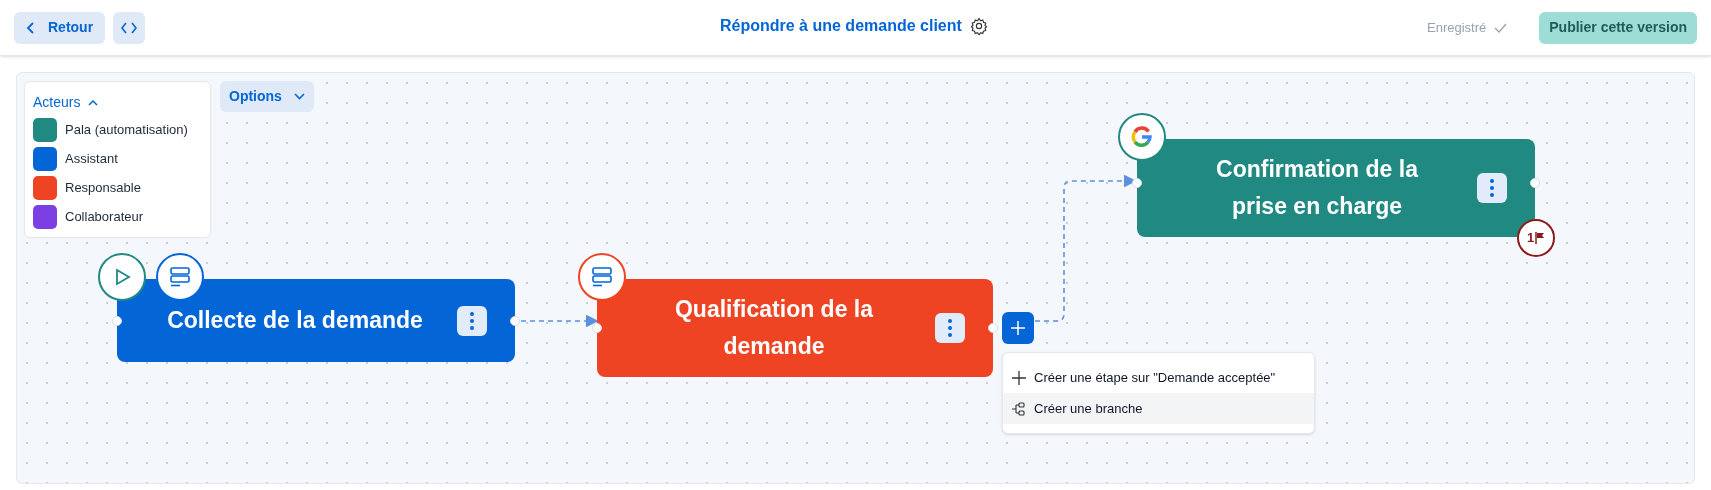 The image size is (1711, 490). Describe the element at coordinates (295, 320) in the screenshot. I see `step-title: Collecte de la demande` at that location.